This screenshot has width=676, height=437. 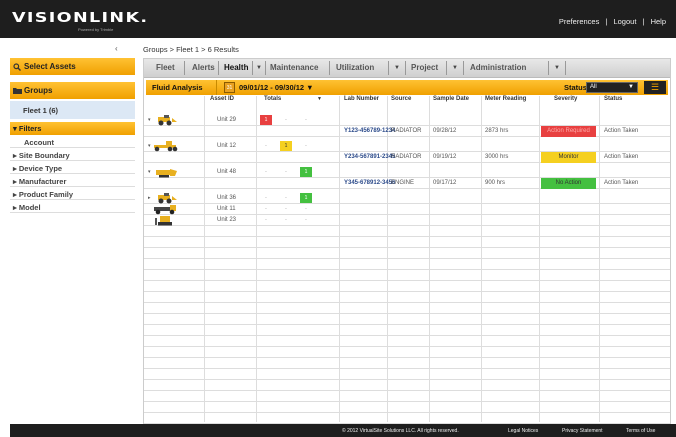 I want to click on footer-link-privacy: Privacy Statement, so click(x=582, y=431).